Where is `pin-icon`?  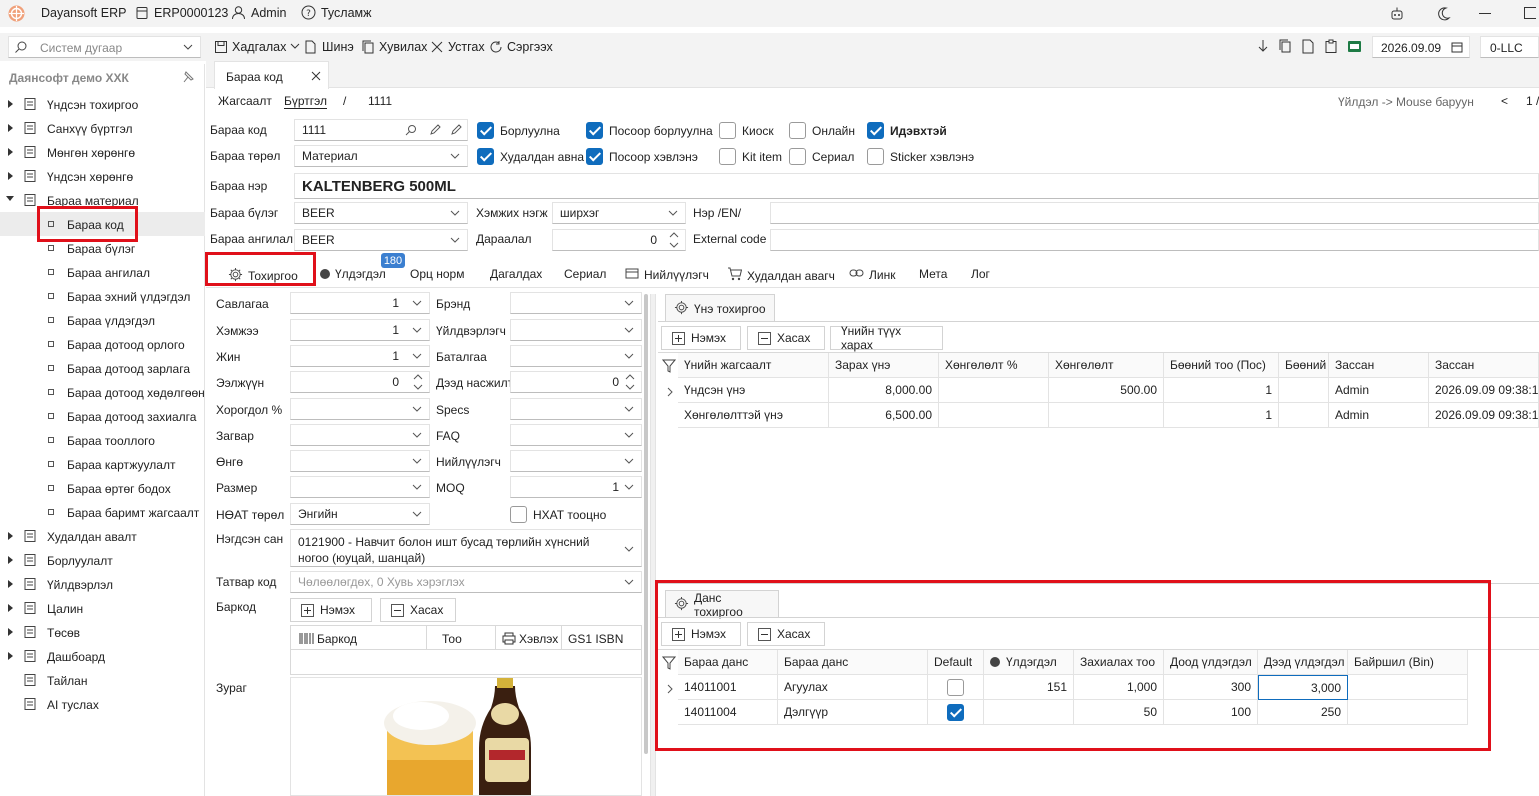
pin-icon is located at coordinates (188, 78).